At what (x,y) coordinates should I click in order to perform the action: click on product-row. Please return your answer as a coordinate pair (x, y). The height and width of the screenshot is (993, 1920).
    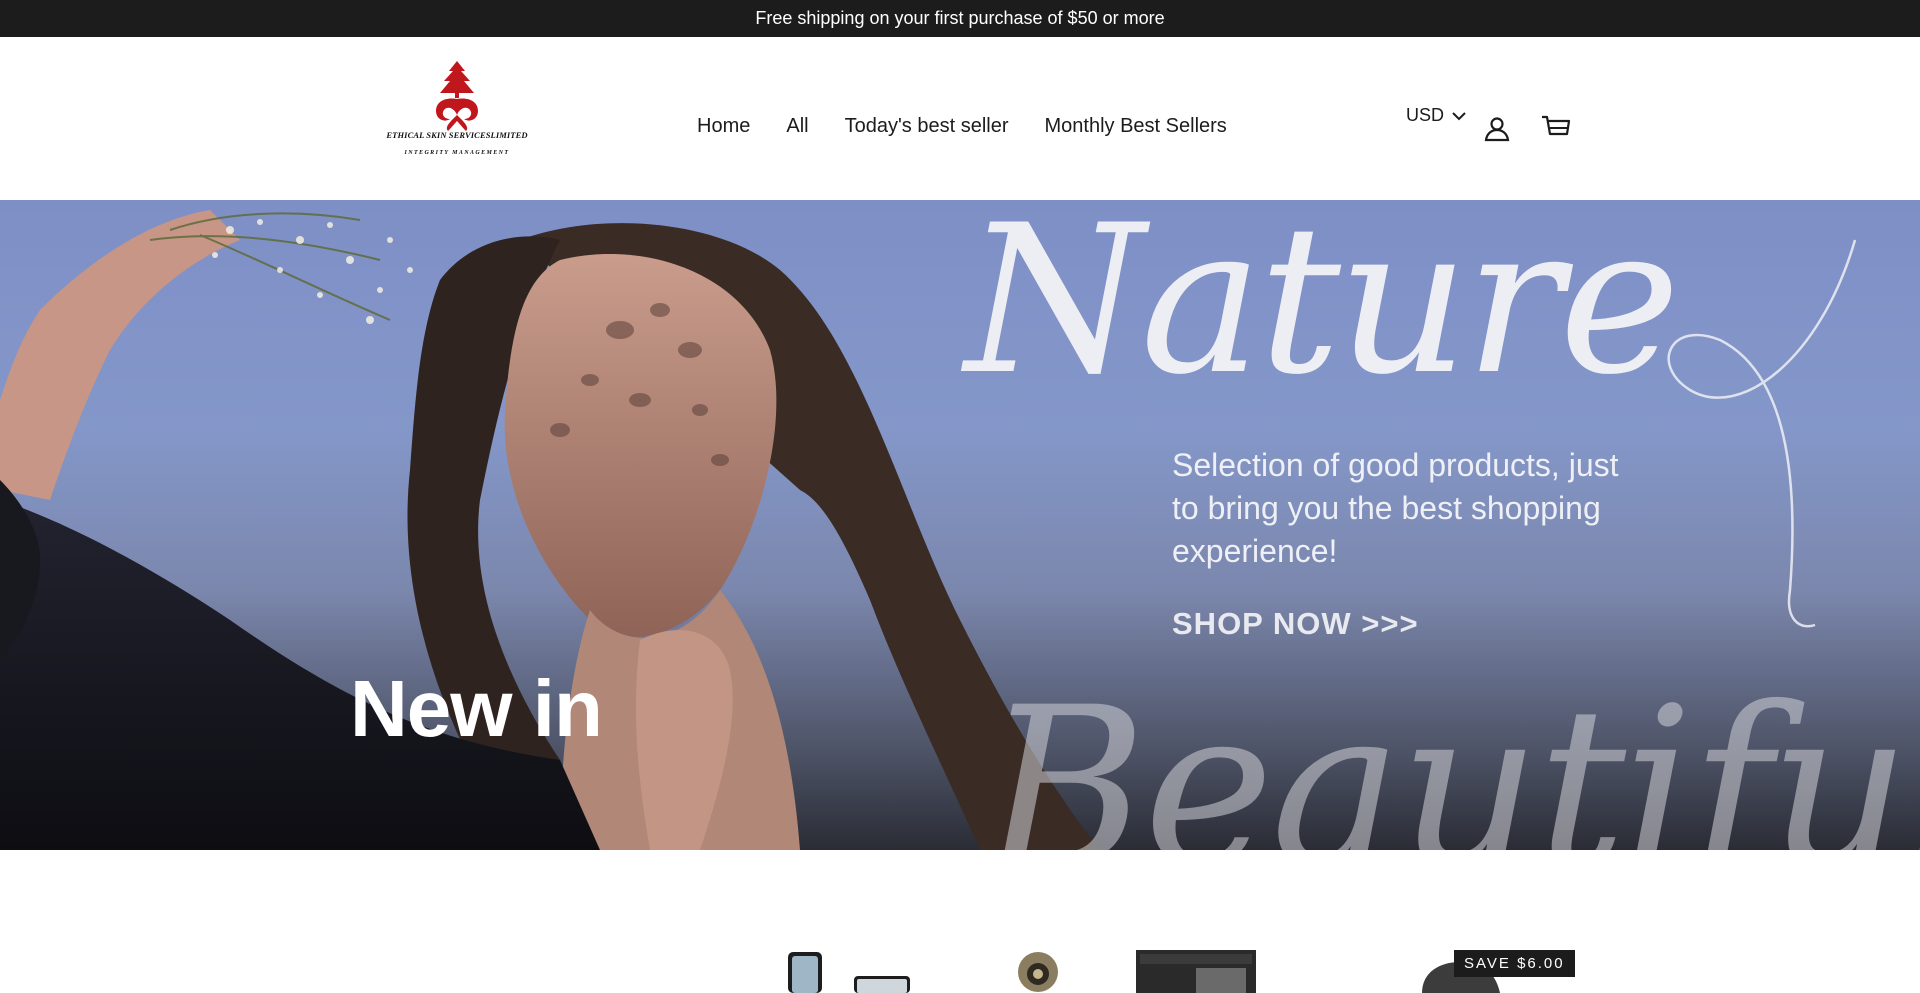
    Looking at the image, I should click on (960, 921).